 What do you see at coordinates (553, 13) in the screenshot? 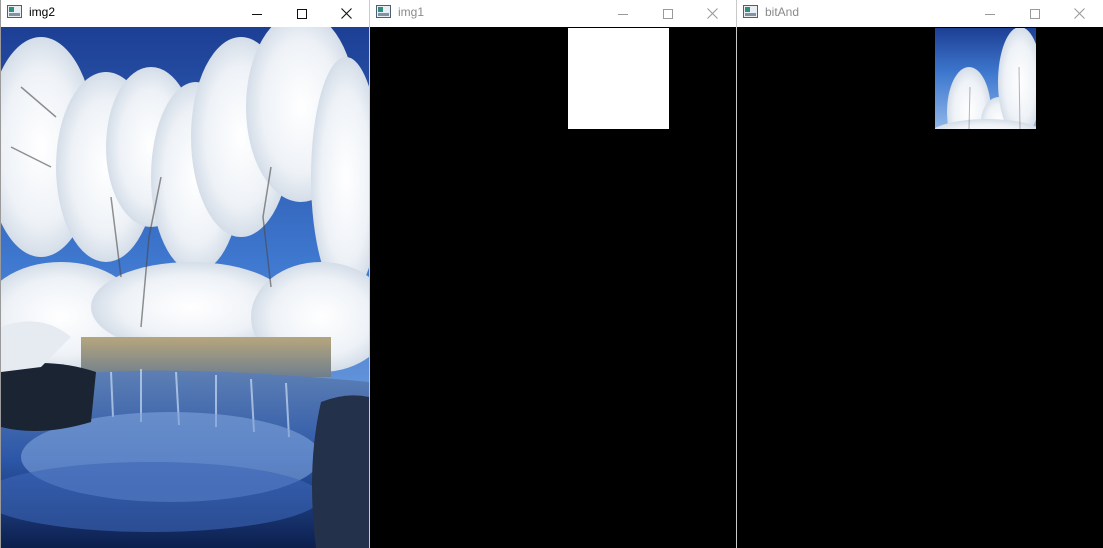
I see `titlebar-img1: img1` at bounding box center [553, 13].